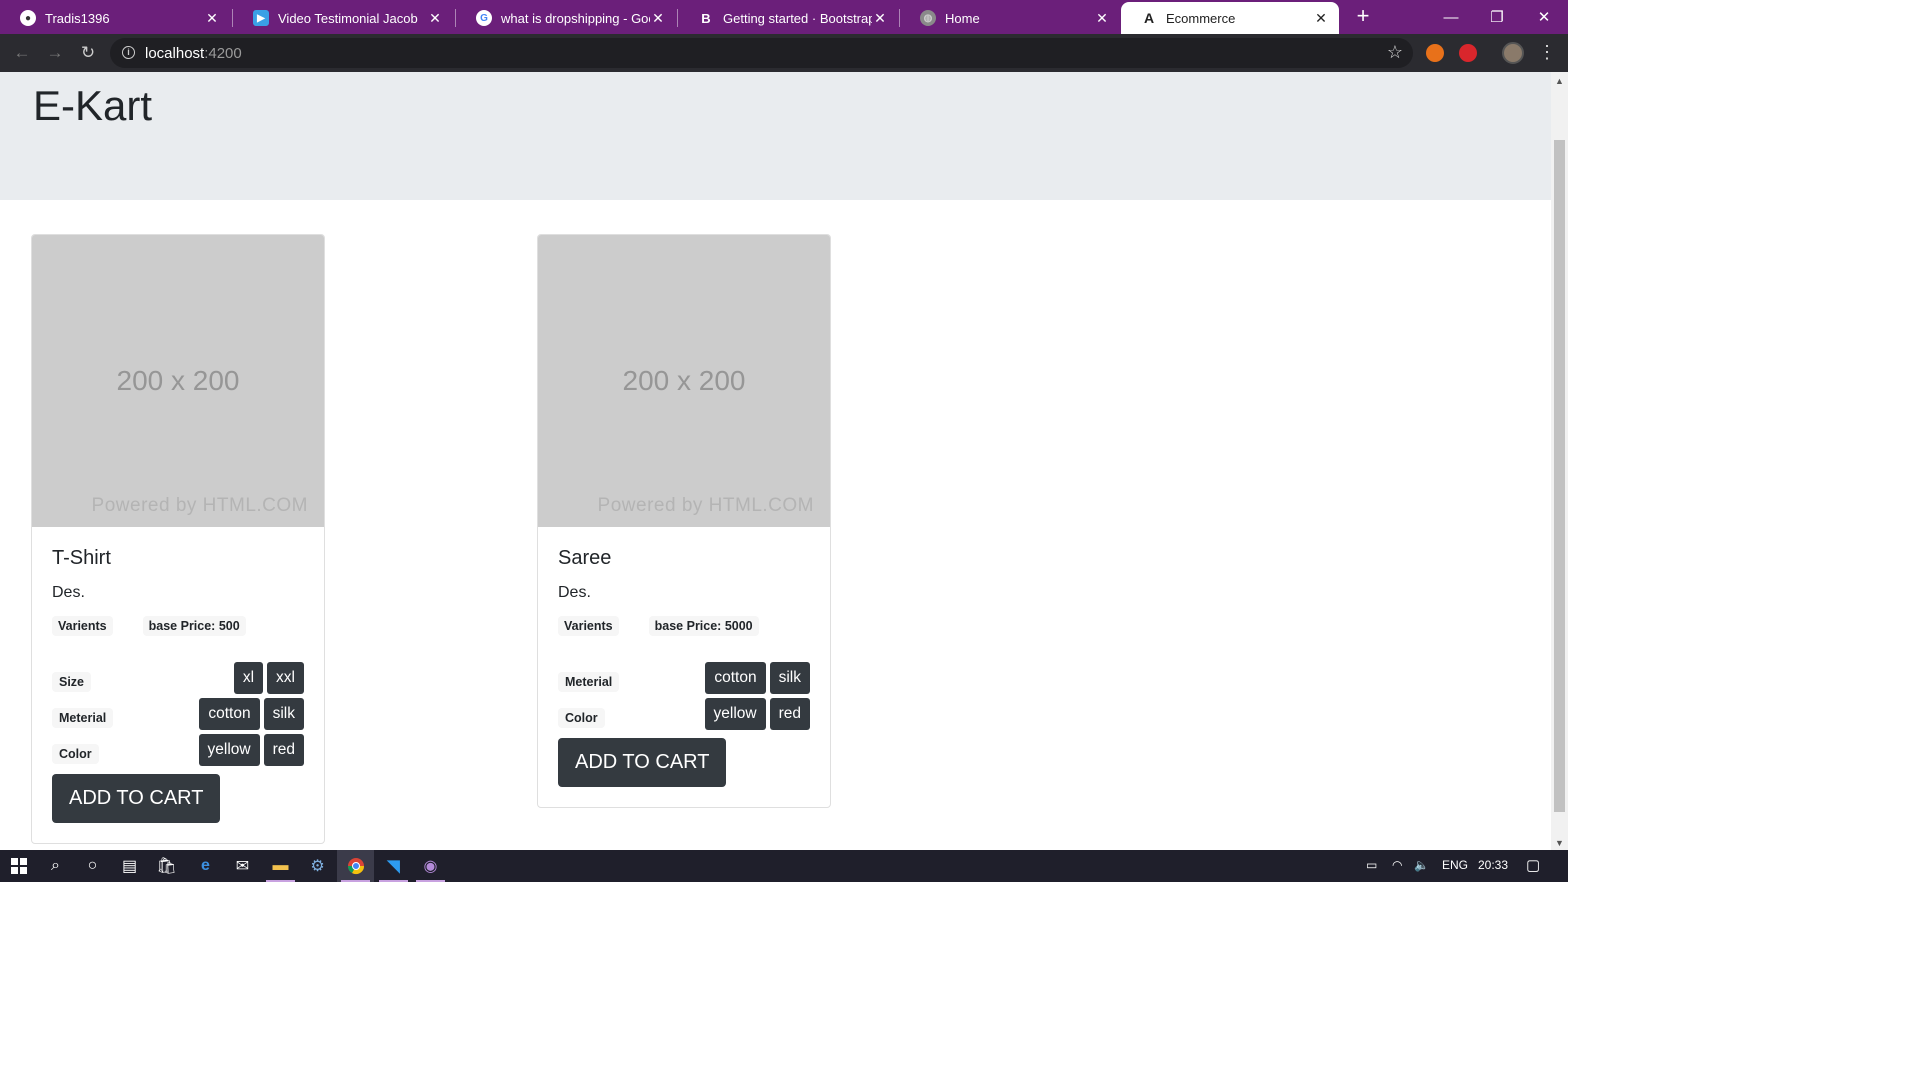  I want to click on new-tab-button: +, so click(1363, 16).